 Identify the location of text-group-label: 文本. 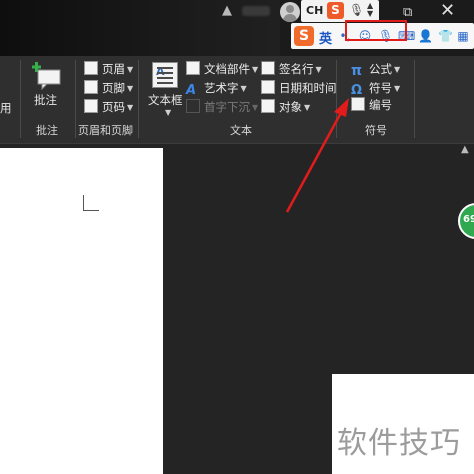
(241, 130).